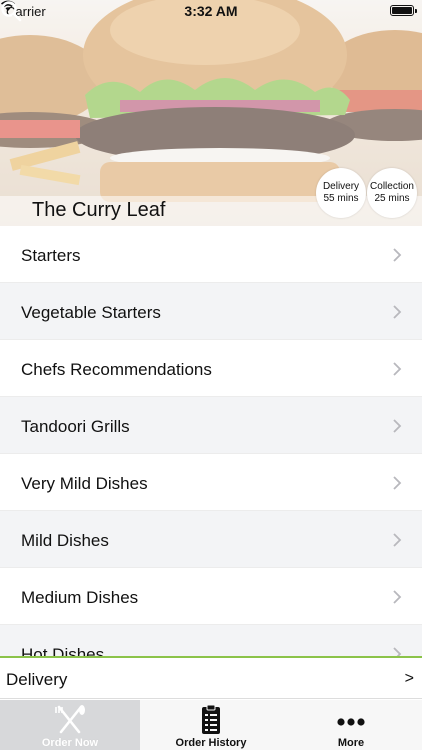 The image size is (422, 750). Describe the element at coordinates (116, 369) in the screenshot. I see `menu-item-label: Chefs Recommendations` at that location.